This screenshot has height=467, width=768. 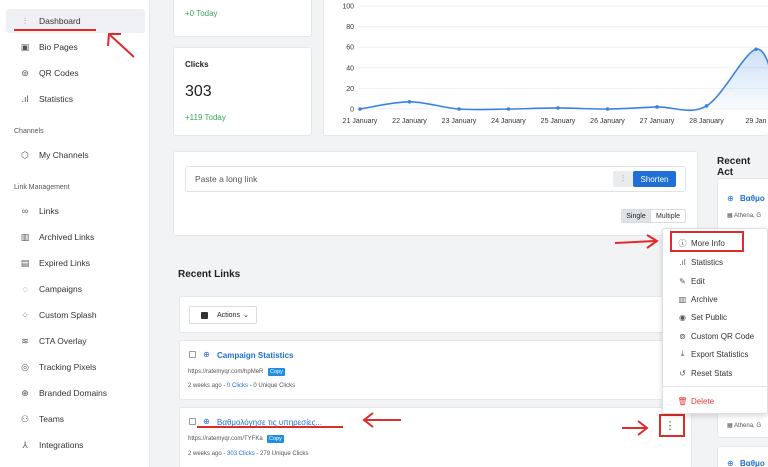 What do you see at coordinates (25, 262) in the screenshot?
I see `calendar-icon: ▤` at bounding box center [25, 262].